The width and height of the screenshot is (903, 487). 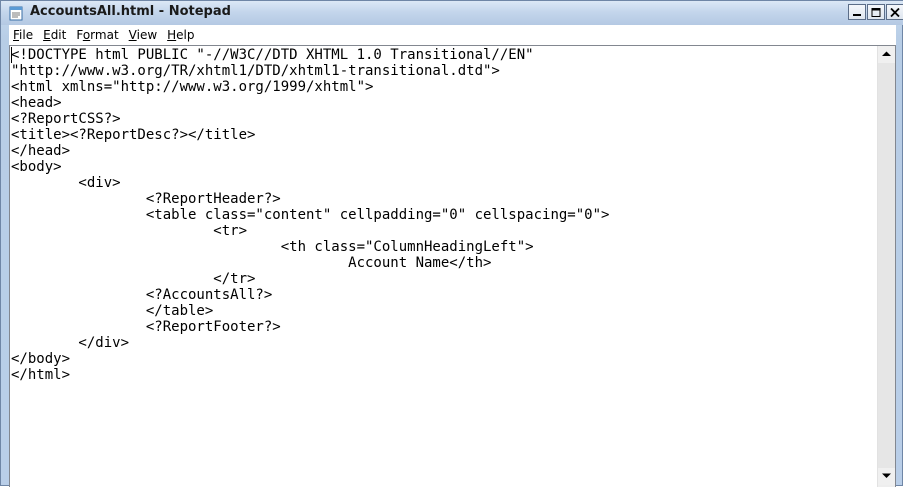 I want to click on menu-bar: File Edit Format View Help, so click(x=452, y=35).